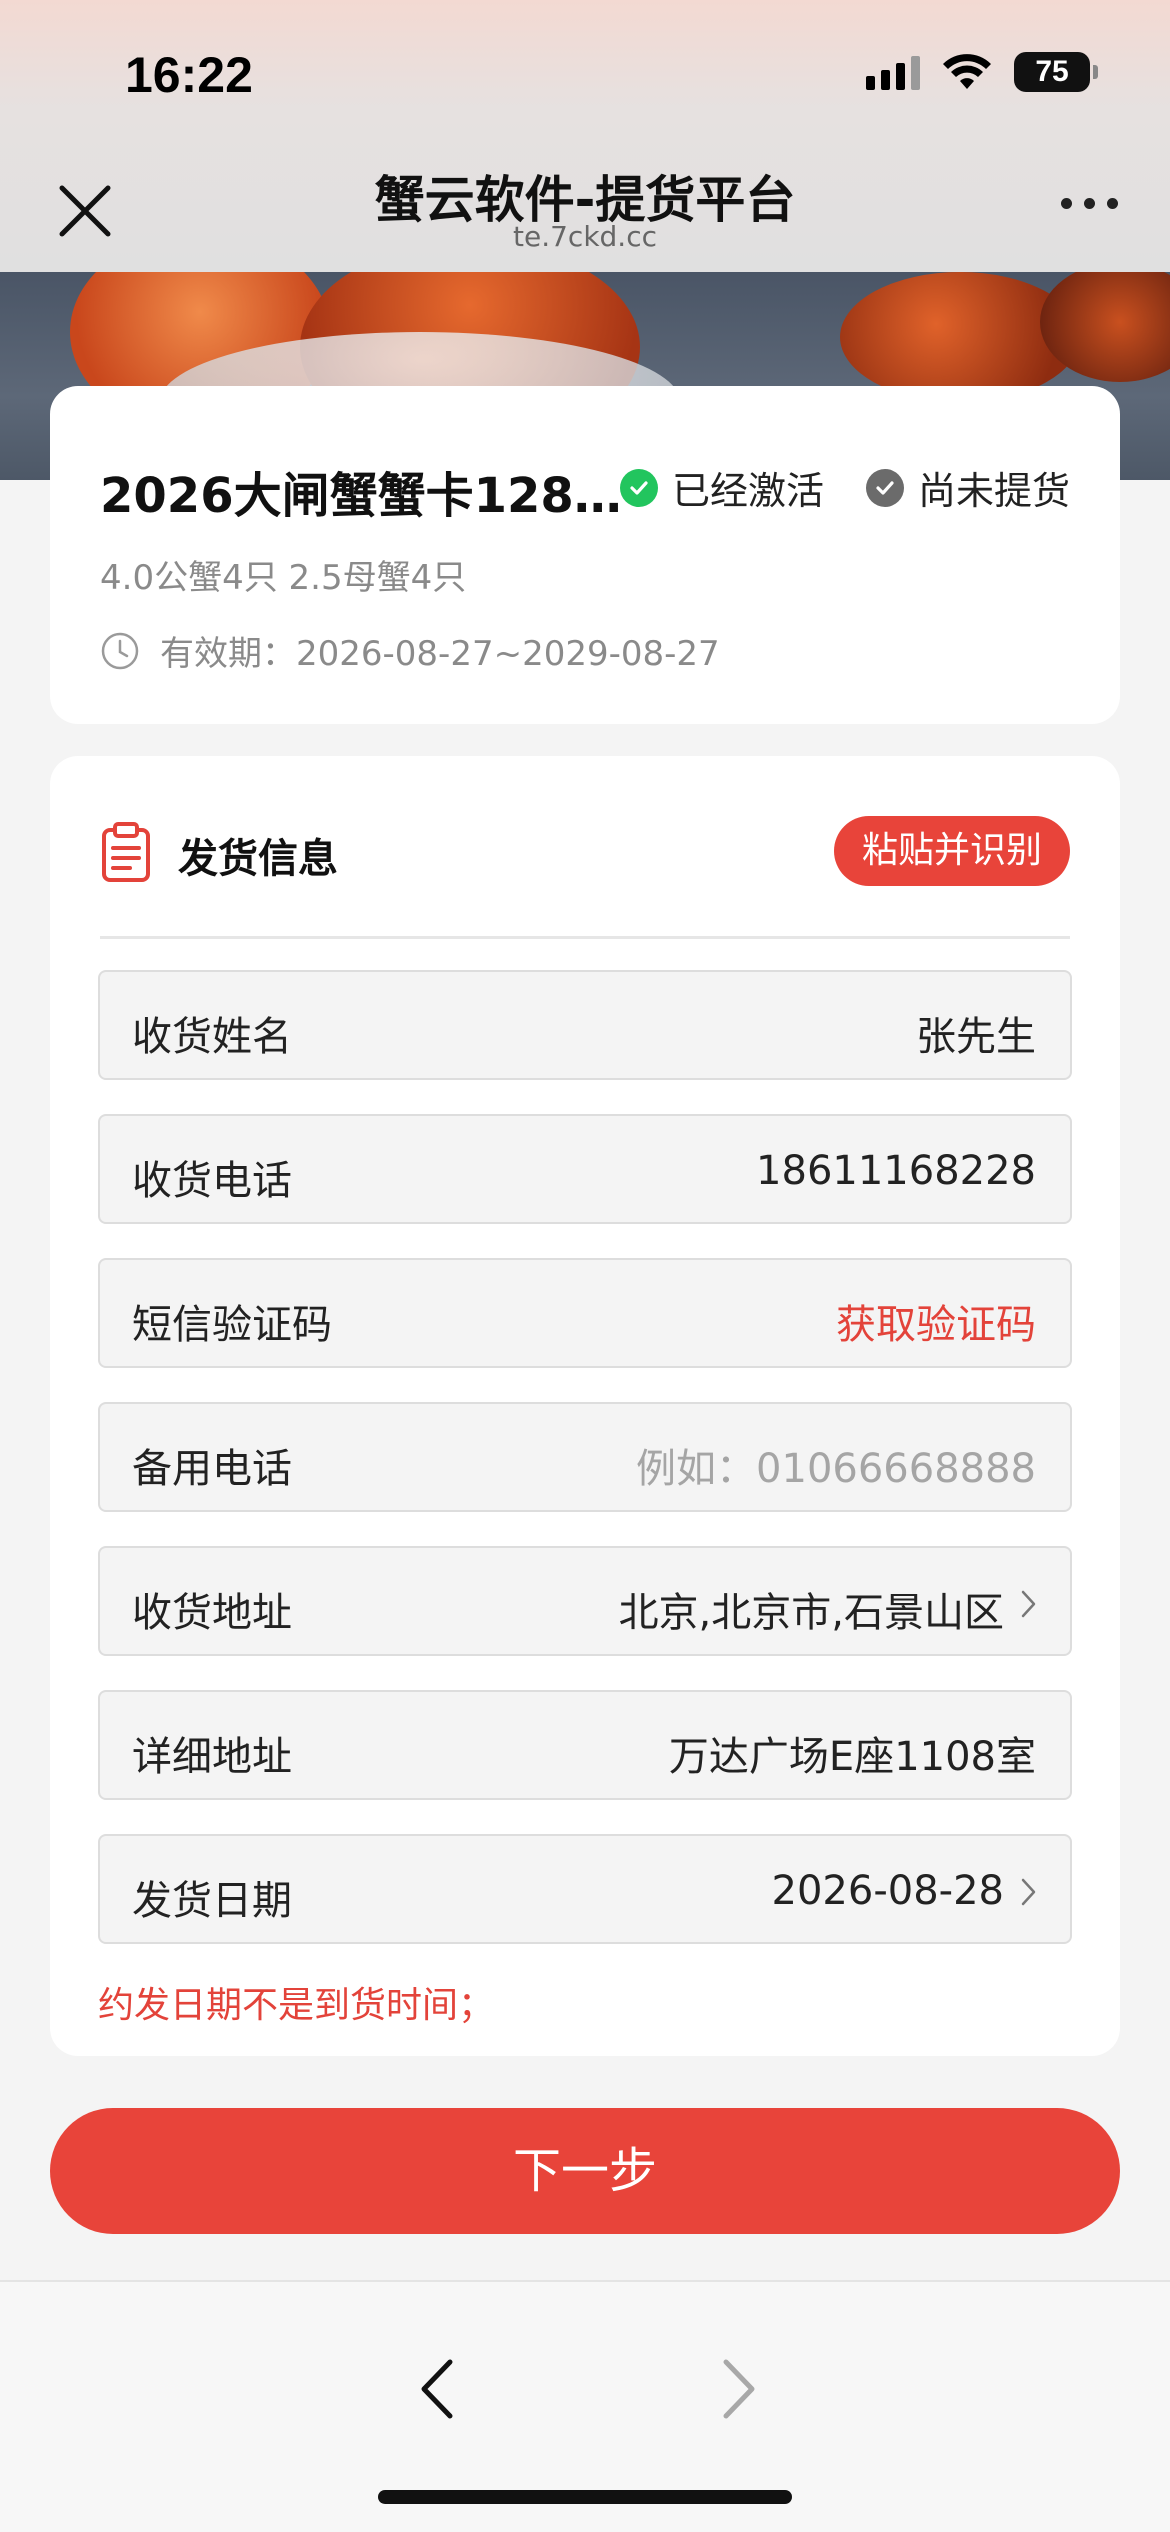  What do you see at coordinates (976, 1033) in the screenshot?
I see `recipient-name-input: 张先生` at bounding box center [976, 1033].